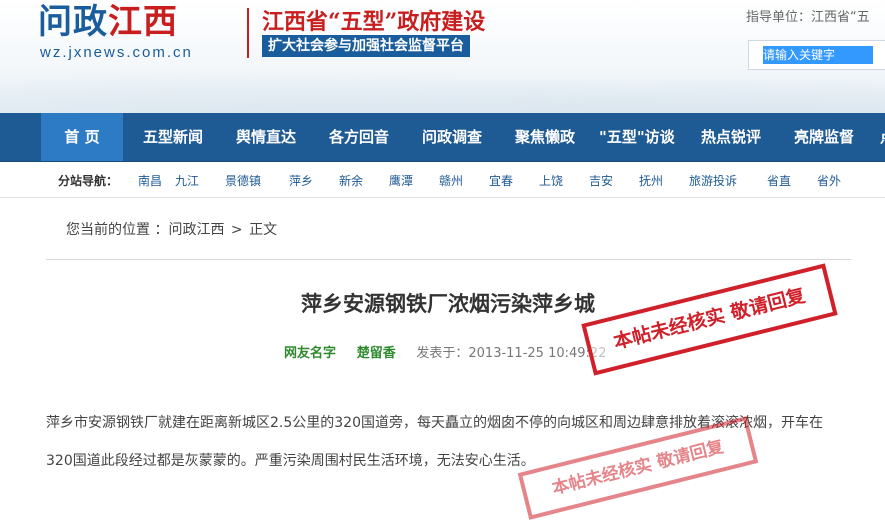 The image size is (885, 520). What do you see at coordinates (82, 137) in the screenshot?
I see `nav-item-home: 首 页` at bounding box center [82, 137].